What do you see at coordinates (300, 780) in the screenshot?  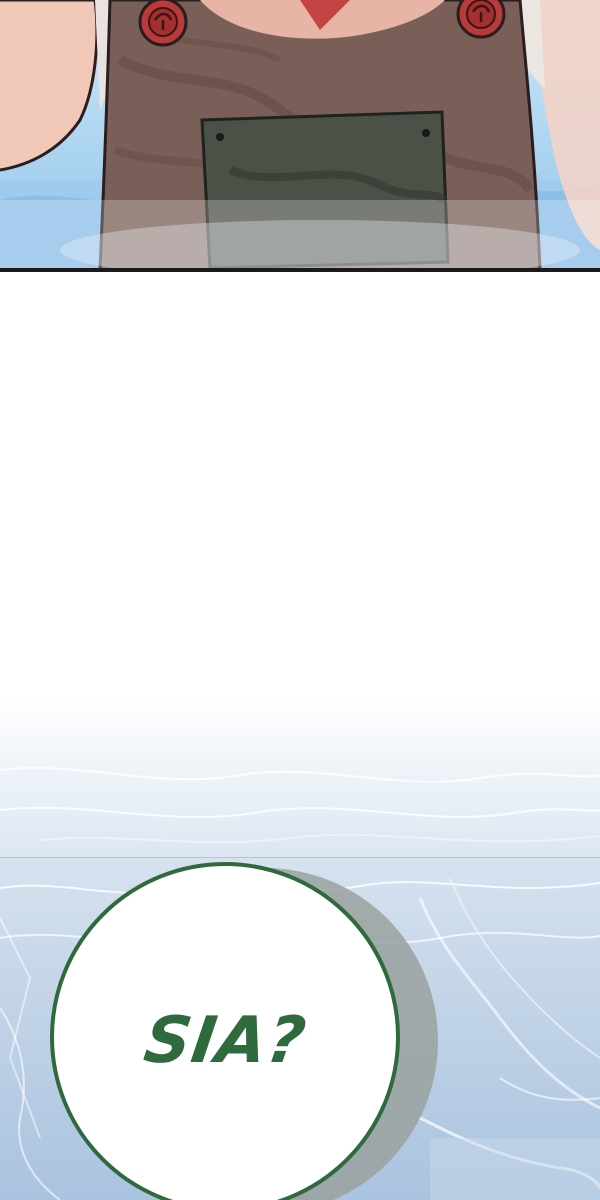 I see `fade-transition` at bounding box center [300, 780].